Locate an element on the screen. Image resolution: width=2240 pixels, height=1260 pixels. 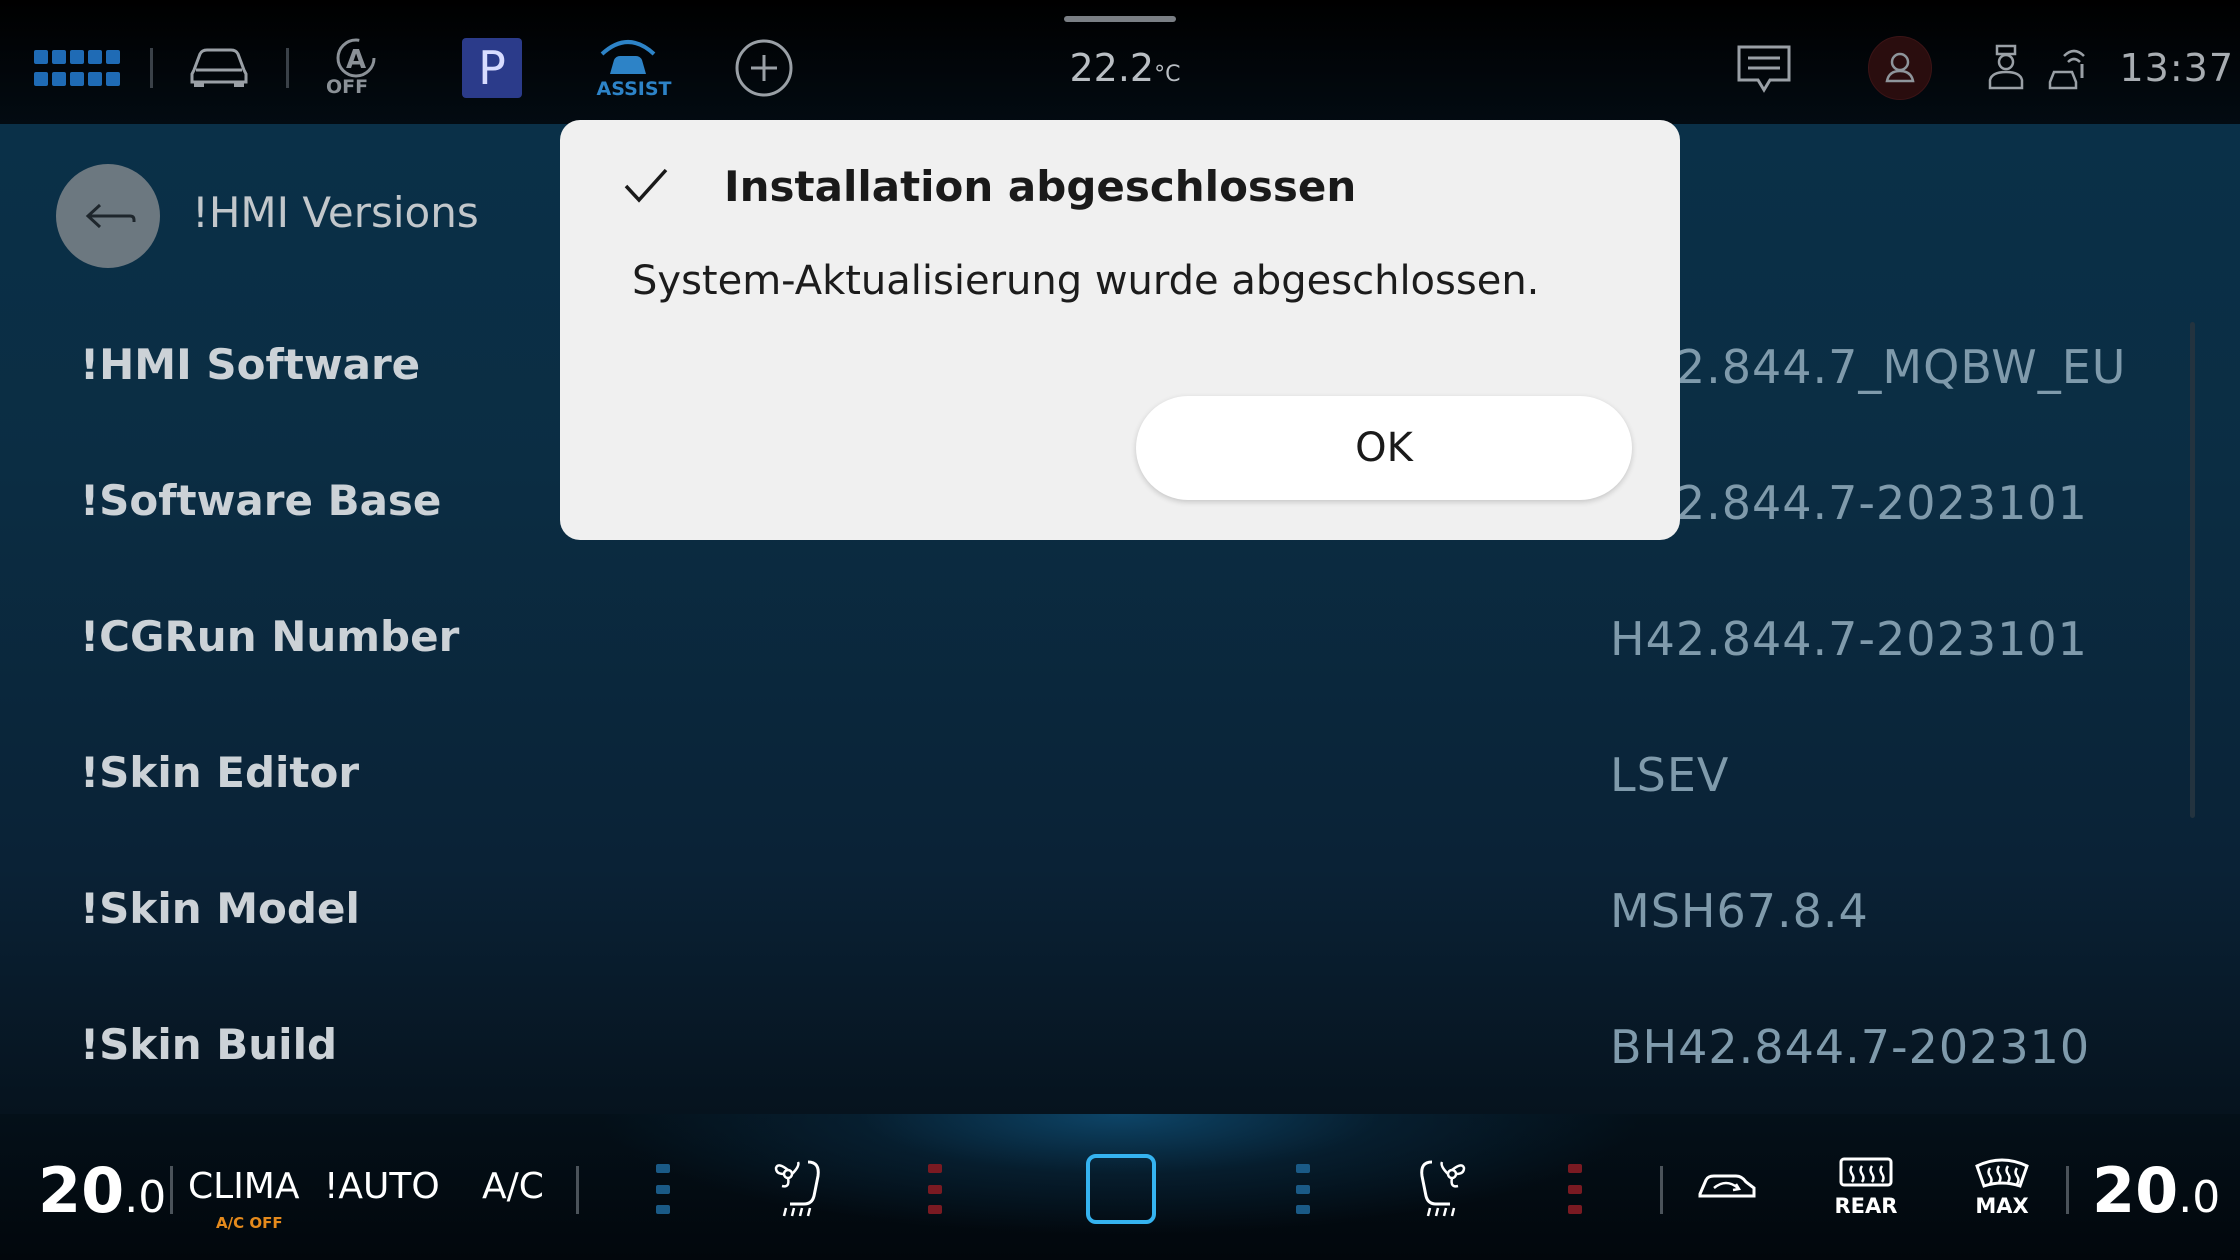
passenger-temp-dec: .0 is located at coordinates (2199, 1197).